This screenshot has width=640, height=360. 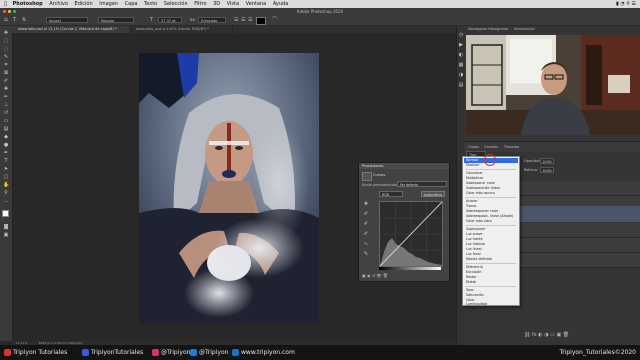 What do you see at coordinates (6, 57) in the screenshot?
I see `quick-select-tool-icon: ✎` at bounding box center [6, 57].